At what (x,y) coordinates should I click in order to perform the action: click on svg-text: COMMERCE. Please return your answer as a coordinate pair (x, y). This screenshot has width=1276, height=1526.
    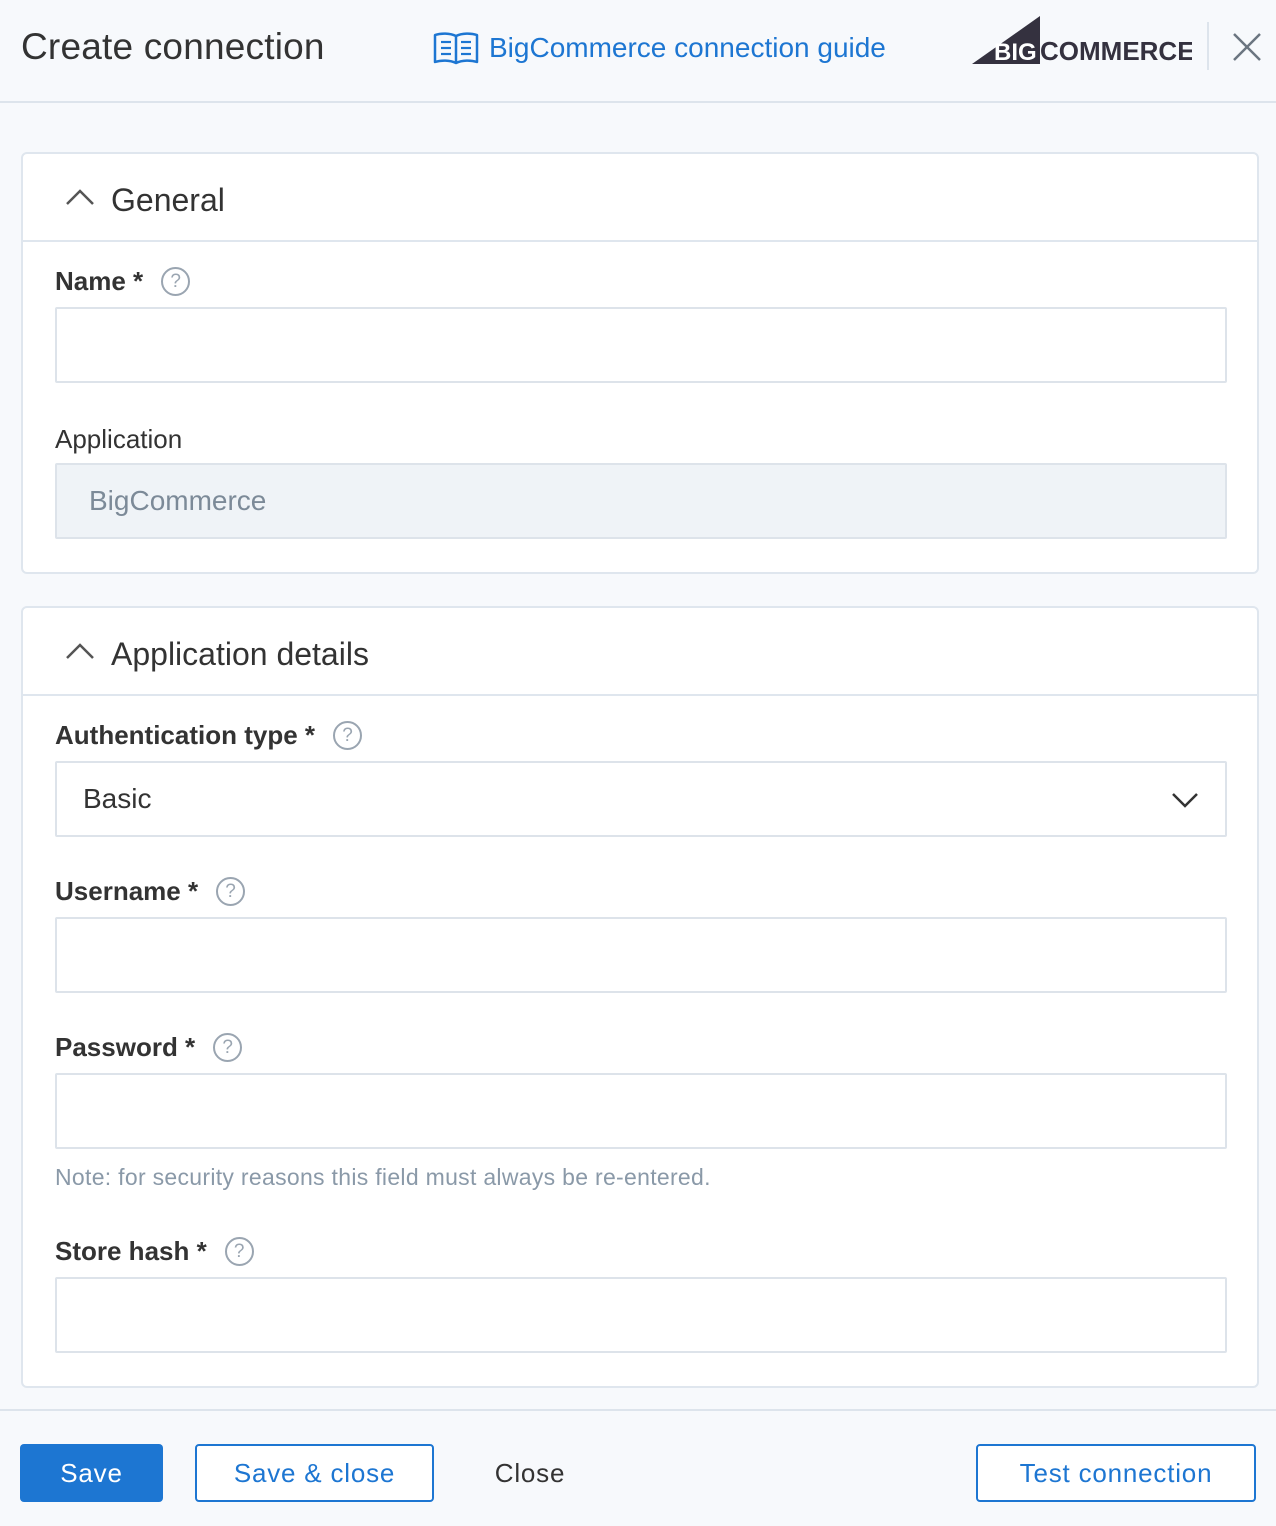
    Looking at the image, I should click on (1116, 51).